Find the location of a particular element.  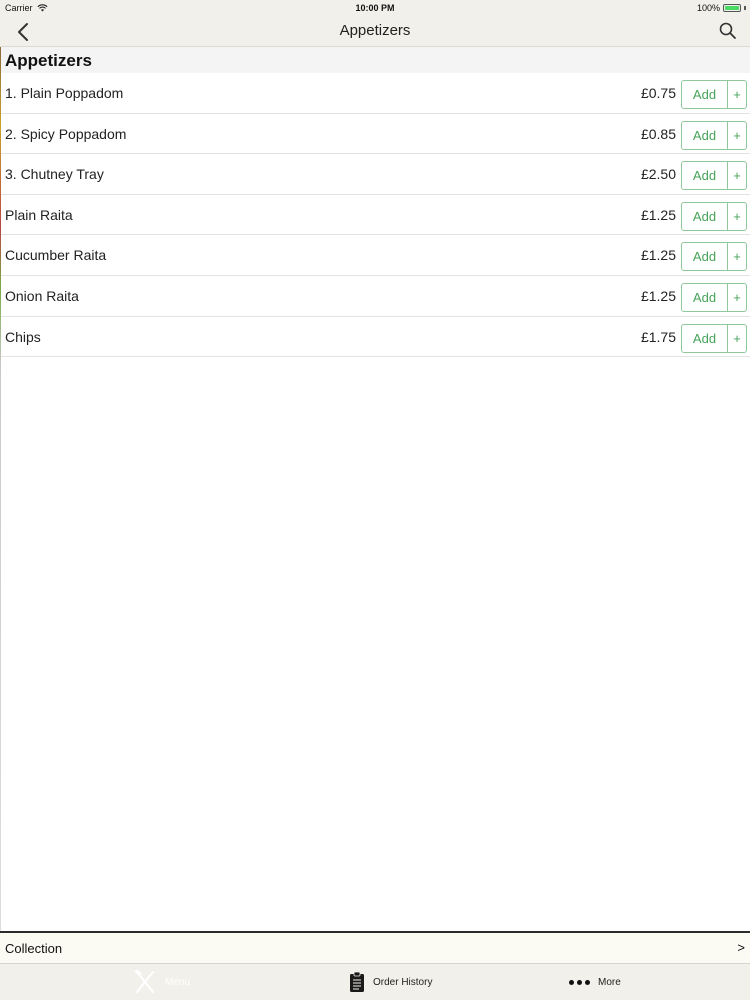

search-icon is located at coordinates (727, 30).